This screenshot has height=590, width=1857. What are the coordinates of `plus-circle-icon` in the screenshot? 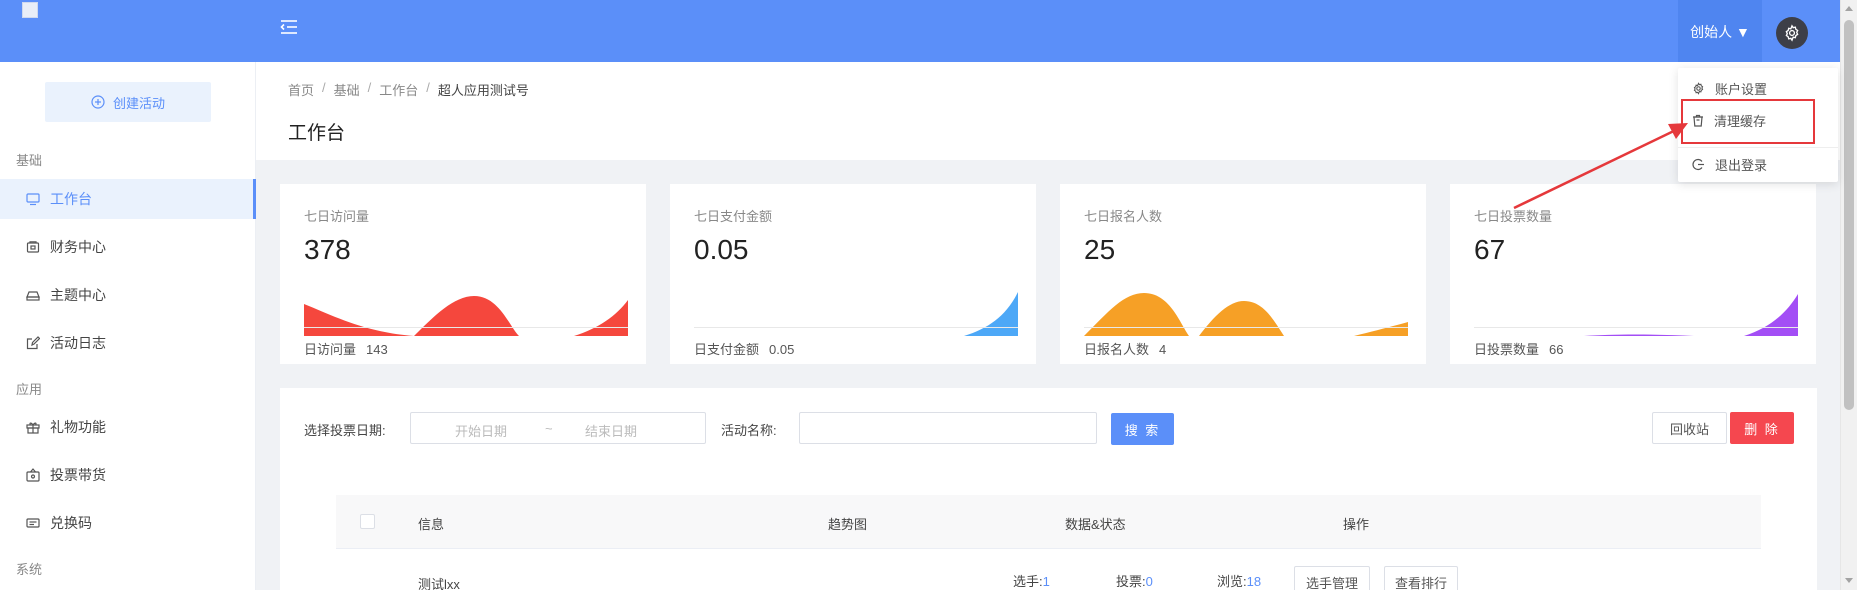 It's located at (98, 102).